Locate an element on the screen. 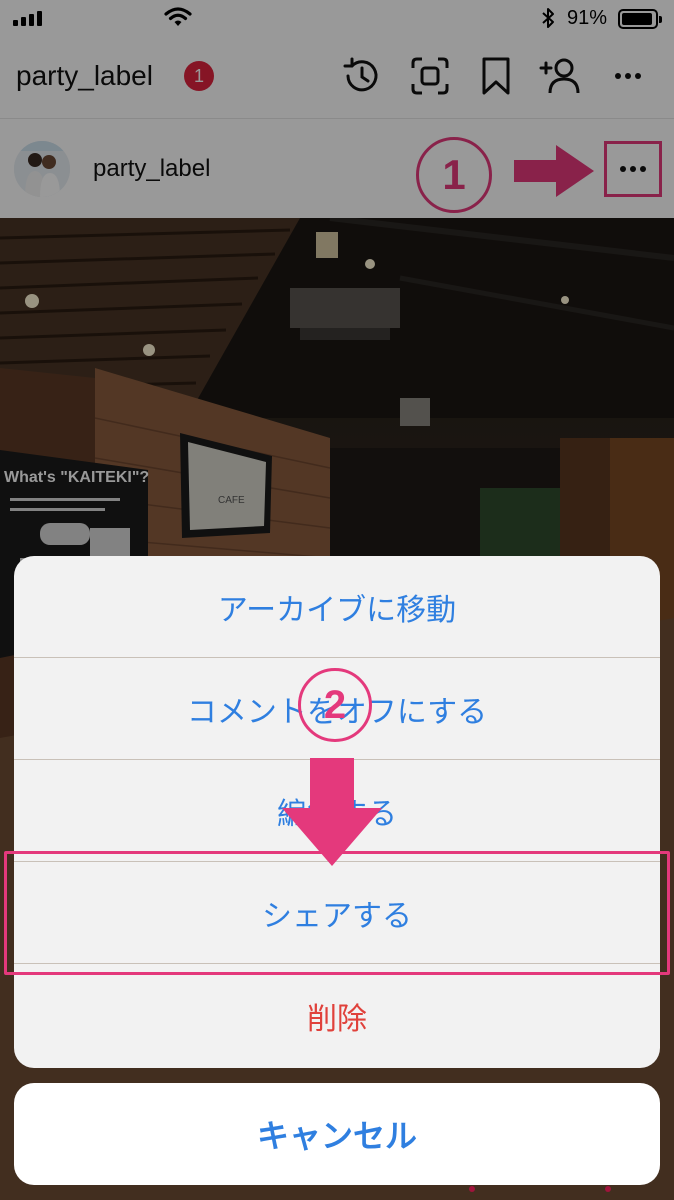 The width and height of the screenshot is (674, 1200). share-highlight-box is located at coordinates (337, 913).